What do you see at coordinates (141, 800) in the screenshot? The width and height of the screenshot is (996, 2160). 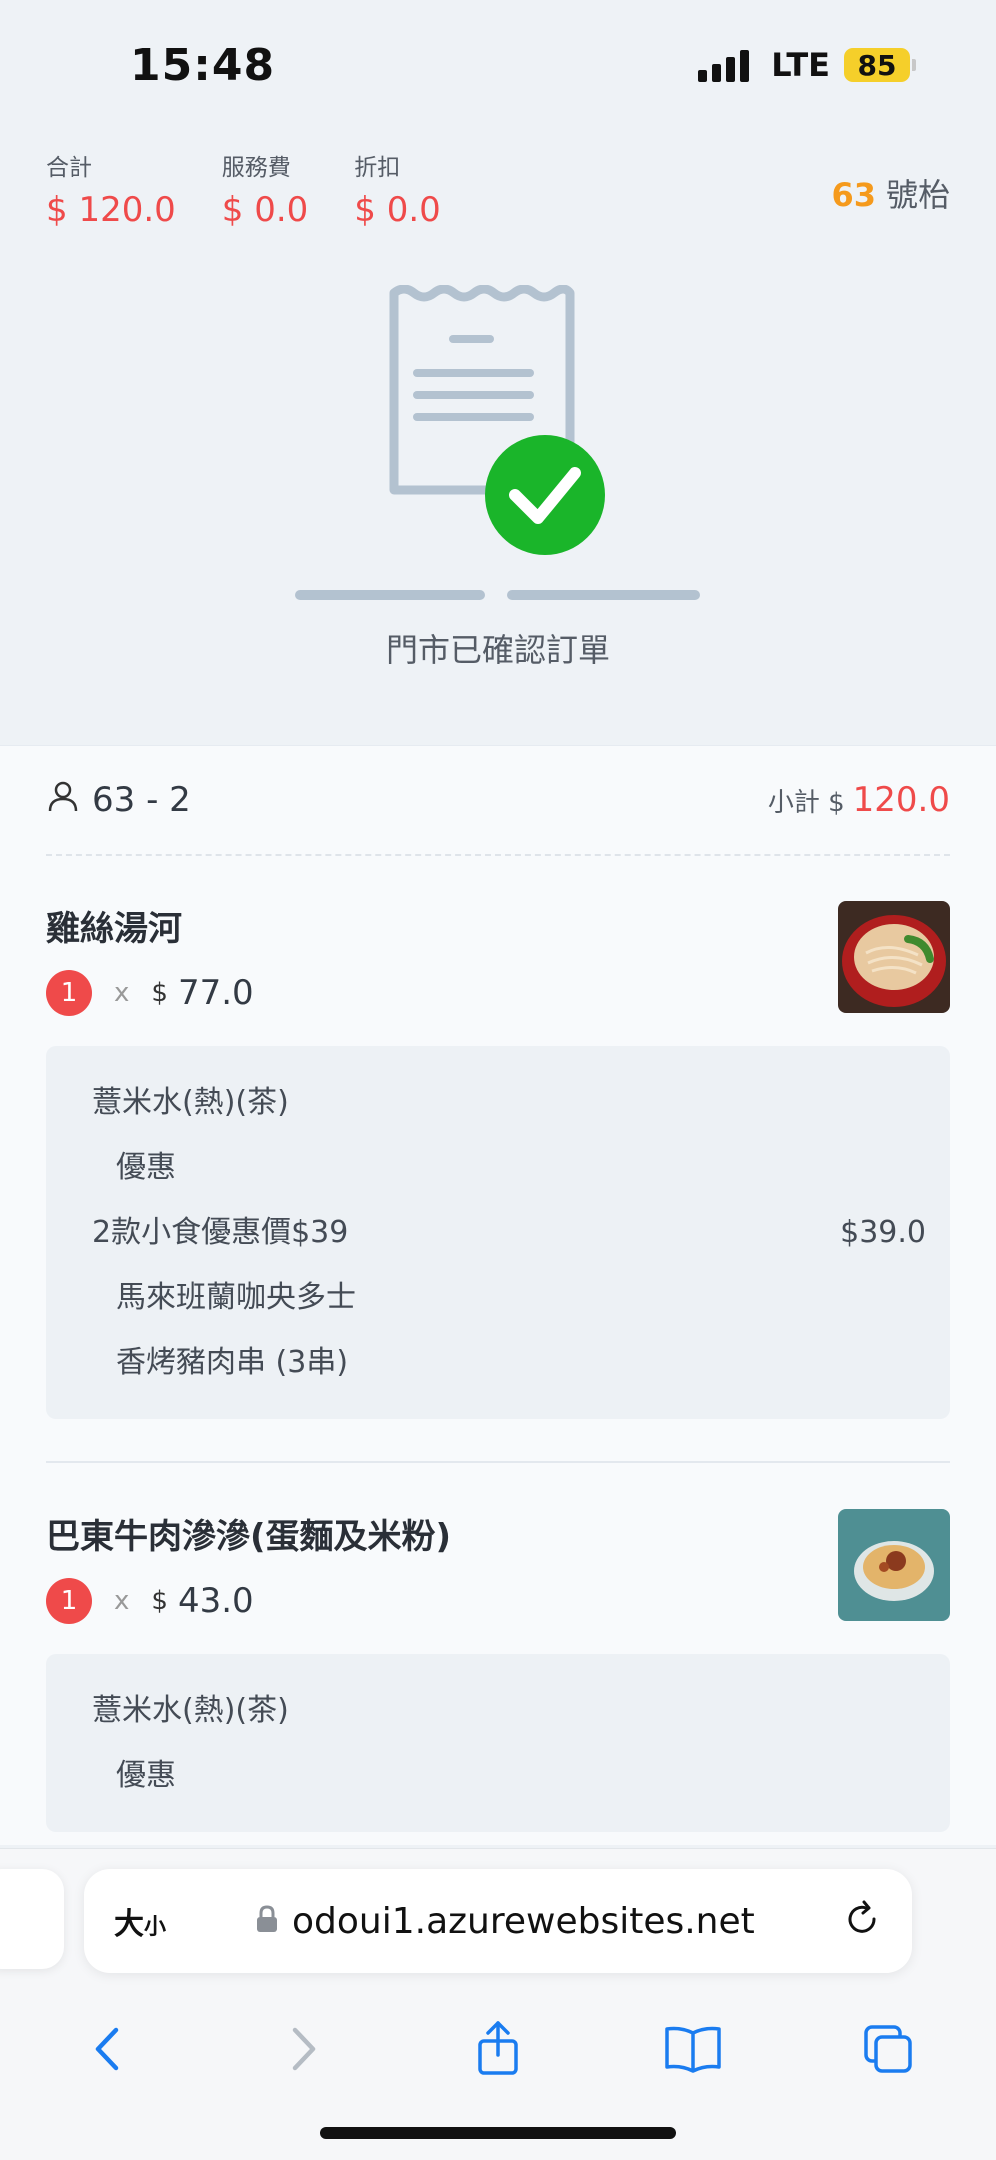 I see `guest-label: 63 - 2` at bounding box center [141, 800].